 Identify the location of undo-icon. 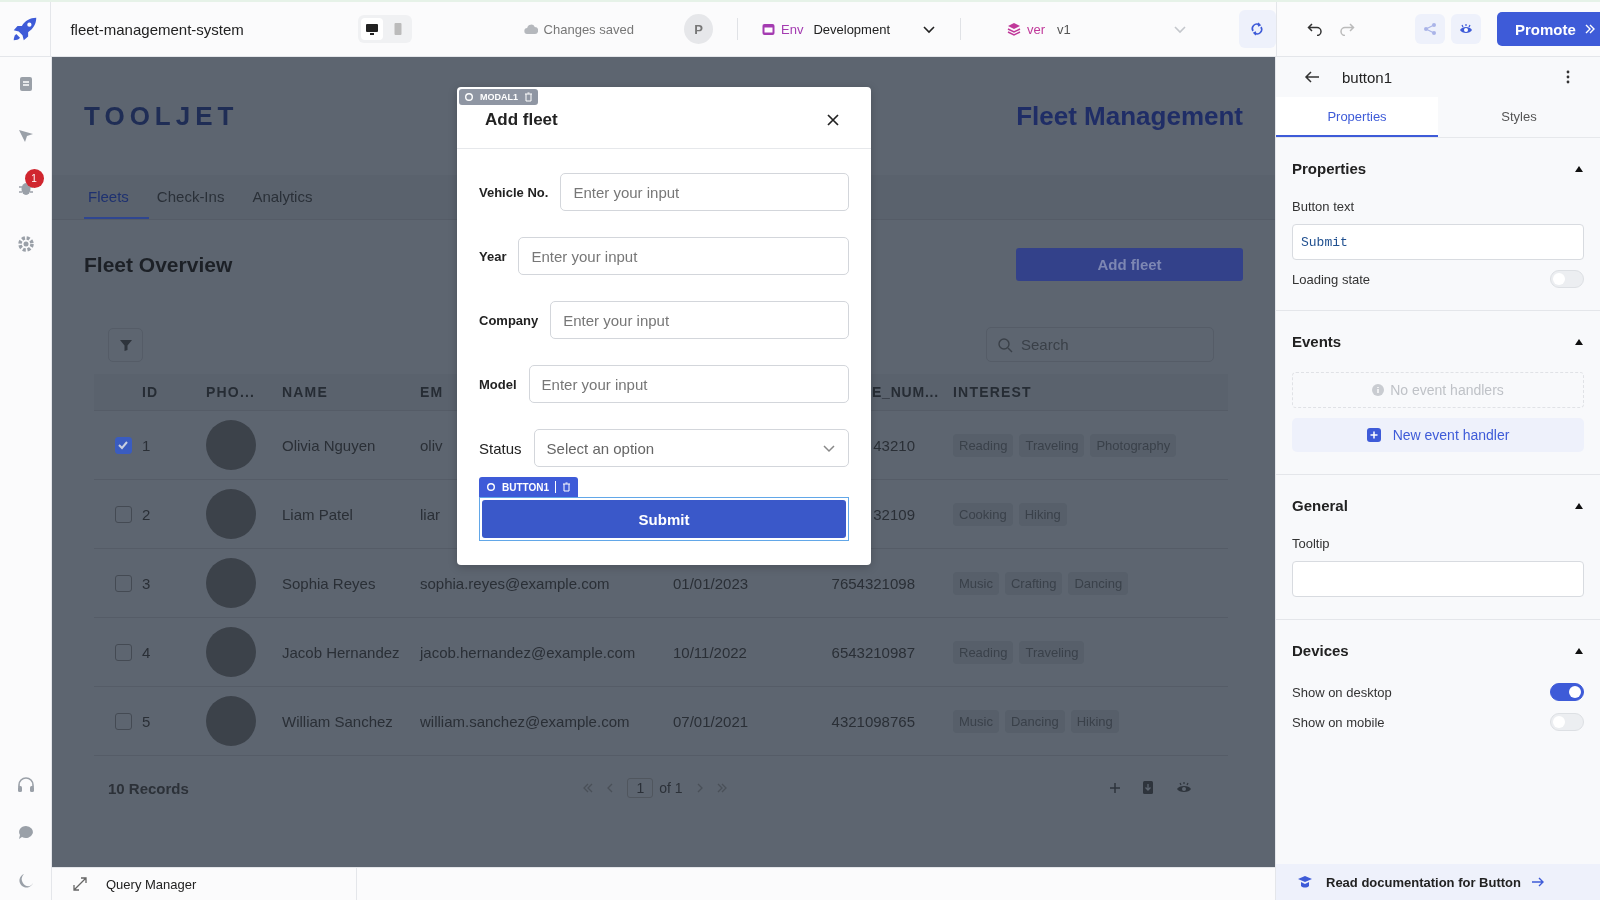
(1315, 29).